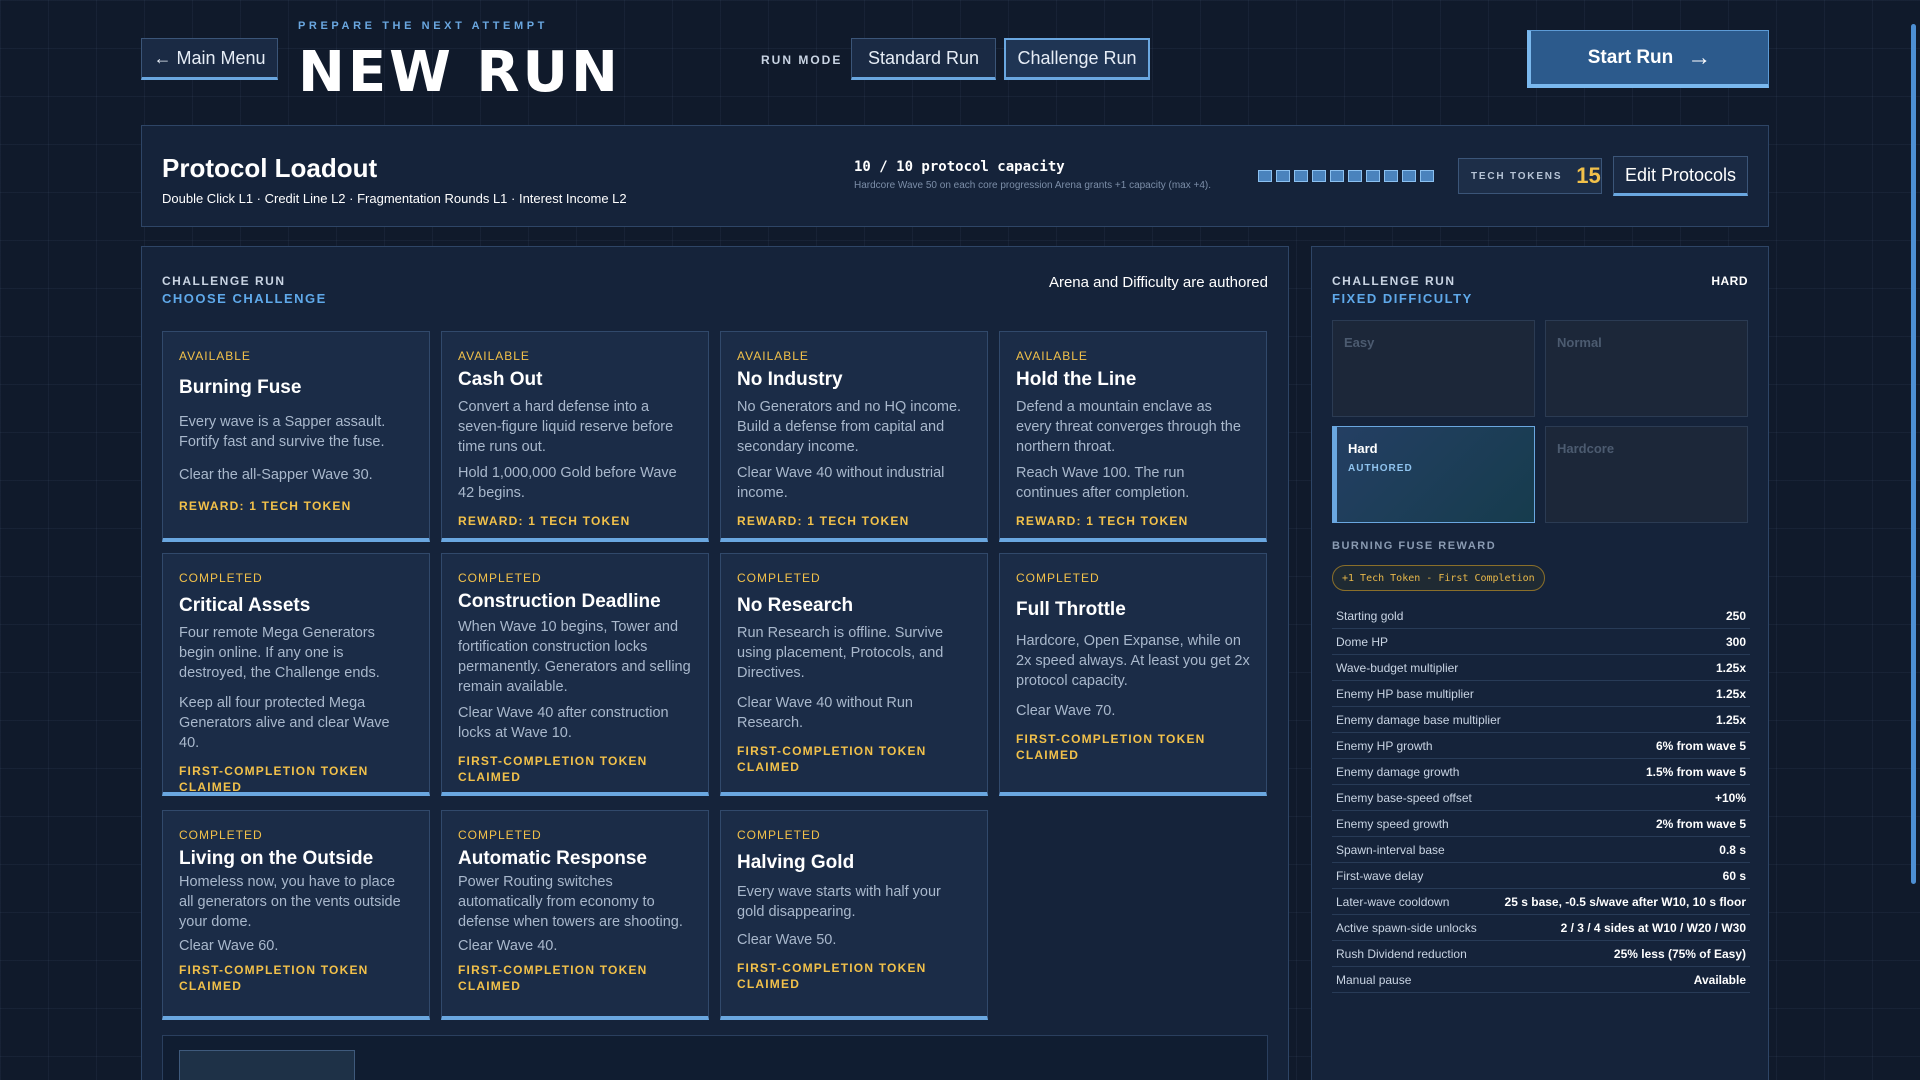 The width and height of the screenshot is (1920, 1080). Describe the element at coordinates (1653, 927) in the screenshot. I see `stat-value: 2 / 3 / 4 sides at W10 / W20 / W30` at that location.